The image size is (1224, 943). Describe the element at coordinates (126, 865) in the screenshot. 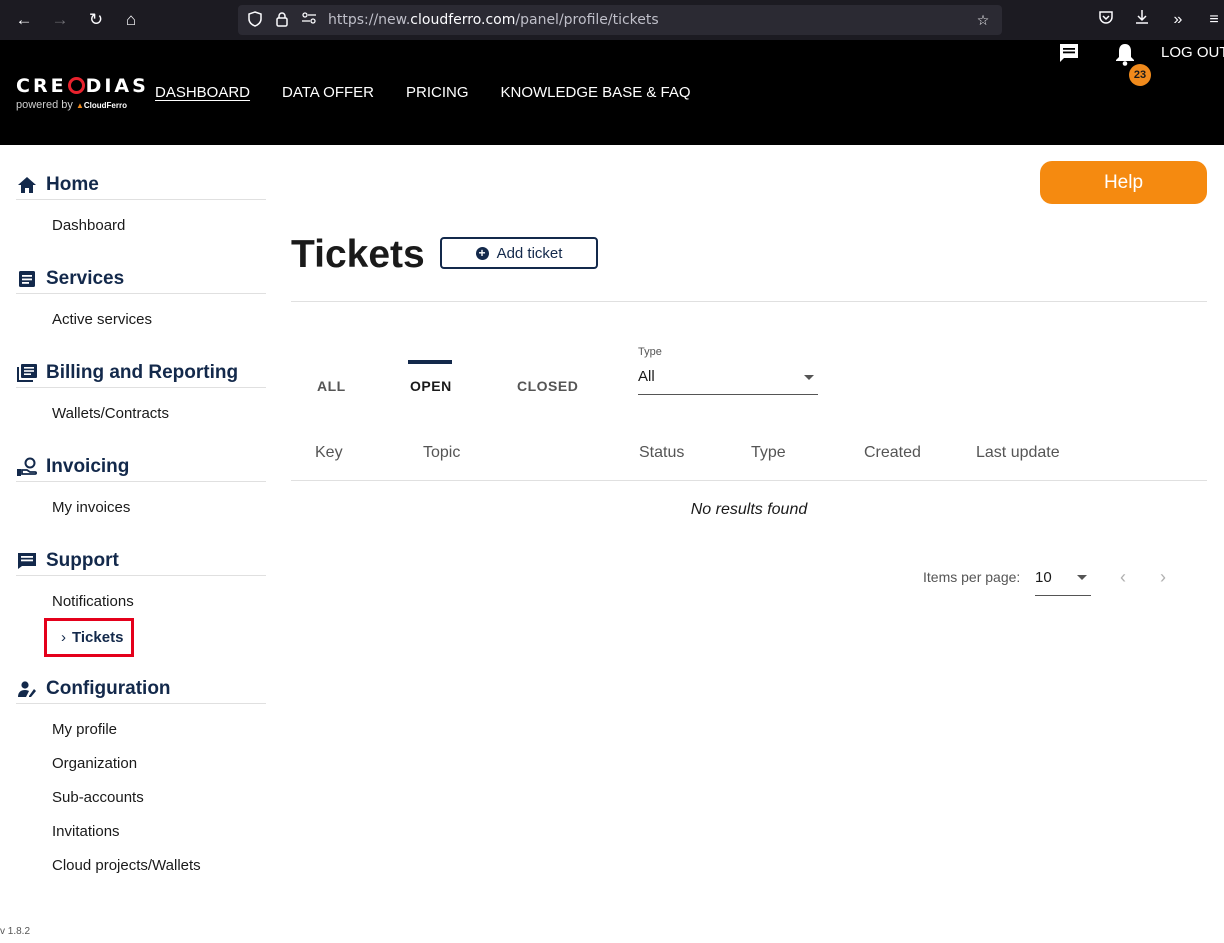

I see `sidebar-item-cloud-projects: Cloud projects/Wallets` at that location.